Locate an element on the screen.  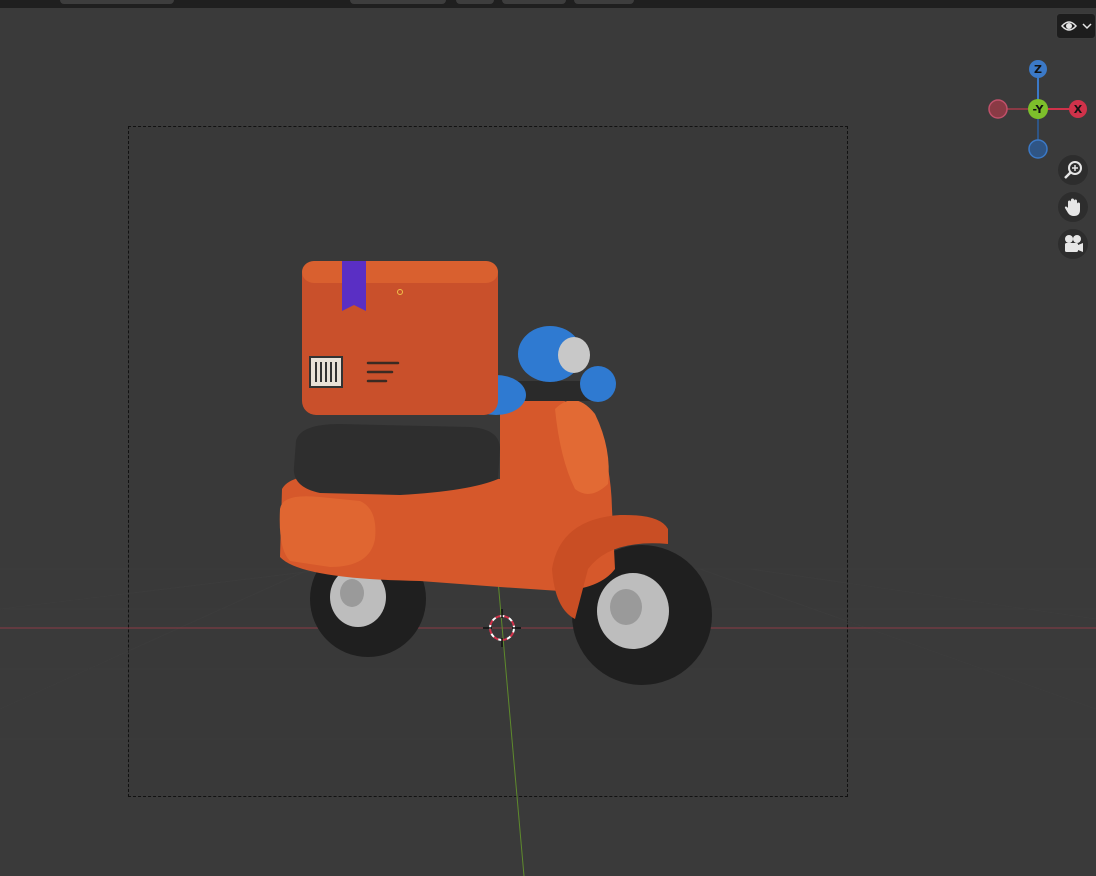
header-bar is located at coordinates (548, 4).